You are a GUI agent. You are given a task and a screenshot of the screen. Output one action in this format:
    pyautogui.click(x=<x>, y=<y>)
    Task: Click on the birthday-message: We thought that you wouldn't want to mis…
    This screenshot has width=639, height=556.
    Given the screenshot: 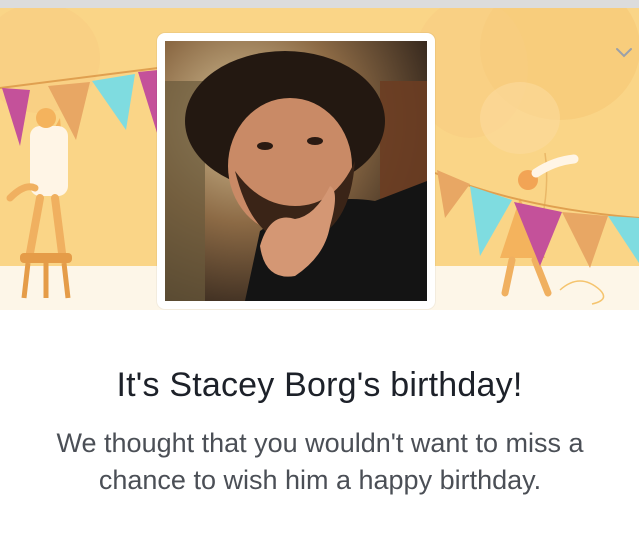 What is the action you would take?
    pyautogui.click(x=320, y=461)
    